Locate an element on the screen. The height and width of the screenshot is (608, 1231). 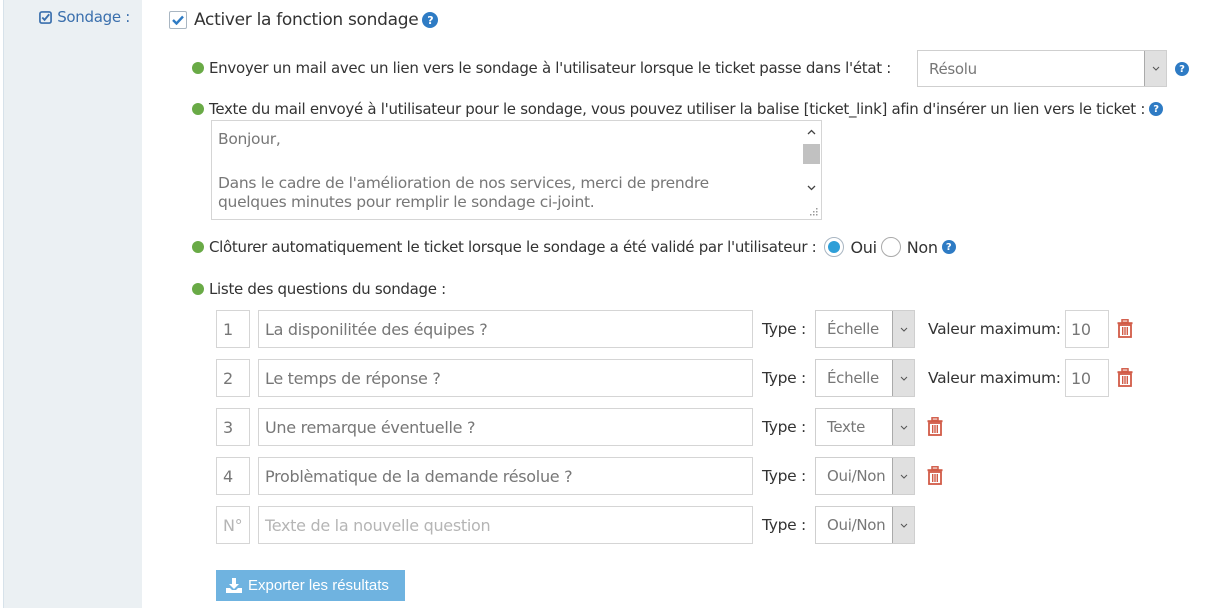
question-text-input: Problèmatique de la demande résolue ? is located at coordinates (505, 476).